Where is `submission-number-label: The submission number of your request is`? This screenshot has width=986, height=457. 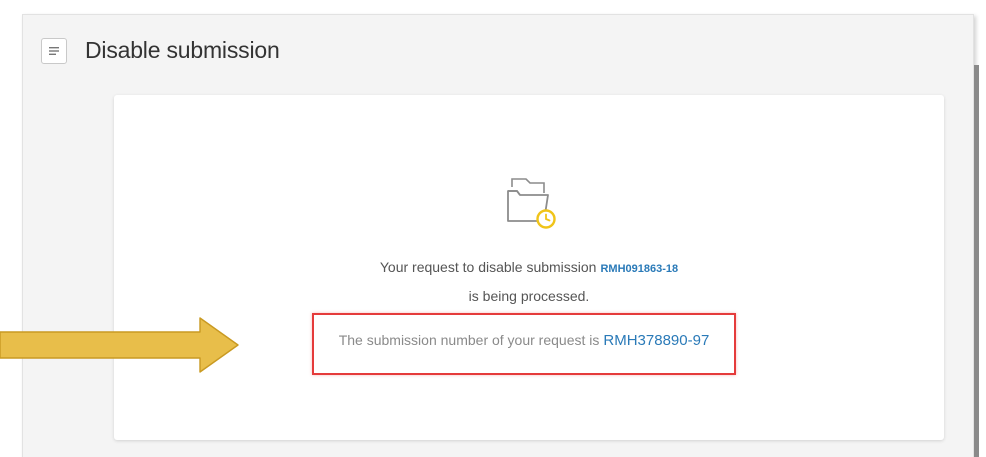 submission-number-label: The submission number of your request is is located at coordinates (469, 340).